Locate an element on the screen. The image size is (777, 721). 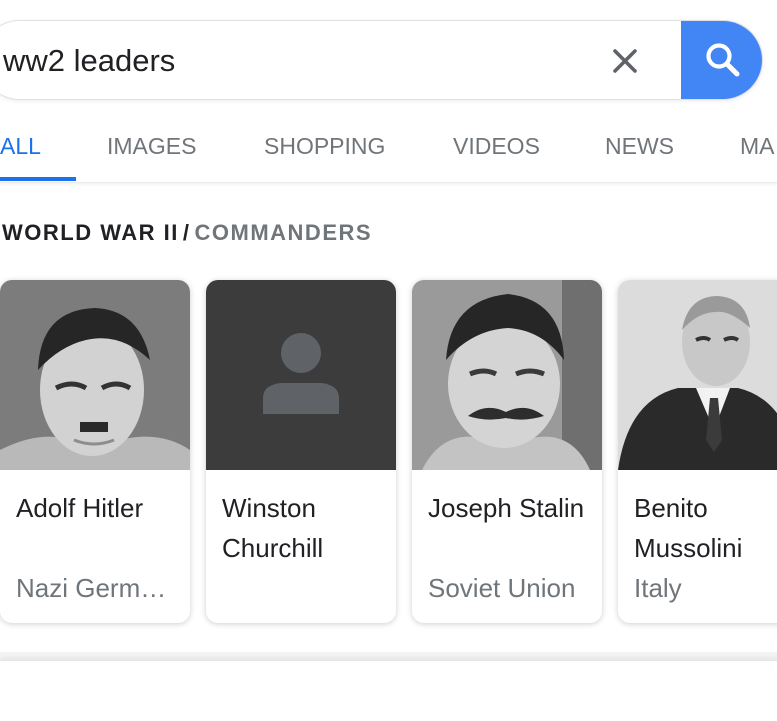
commander-card: Joseph Stalin Soviet Union is located at coordinates (507, 451).